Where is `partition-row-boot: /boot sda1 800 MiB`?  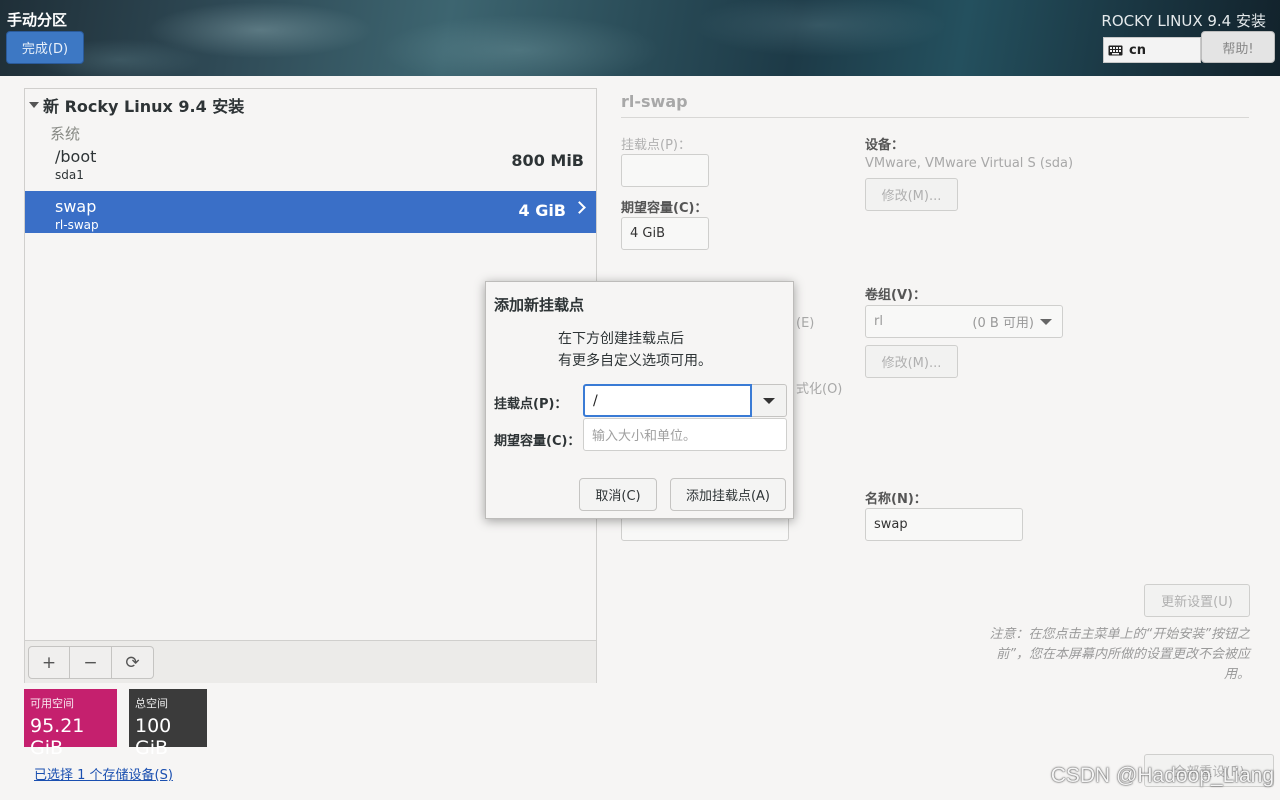
partition-row-boot: /boot sda1 800 MiB is located at coordinates (310, 162).